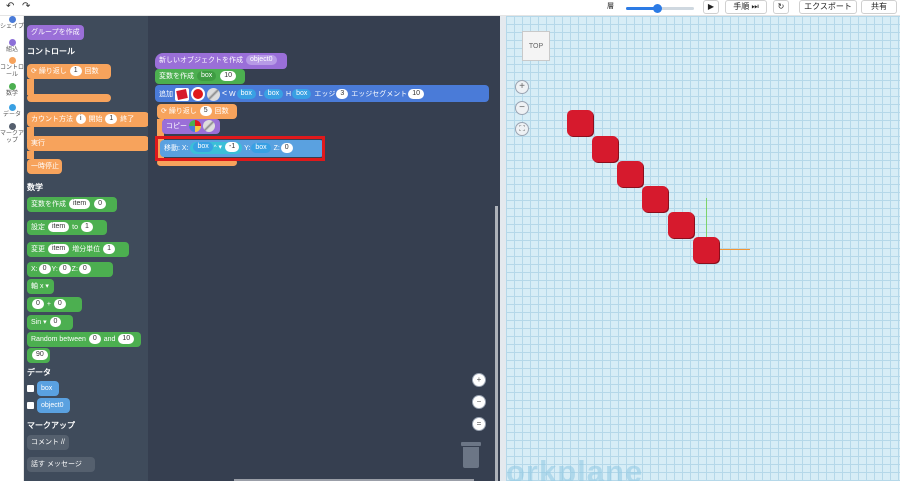 The image size is (900, 481). What do you see at coordinates (197, 94) in the screenshot?
I see `color-swatch-icon` at bounding box center [197, 94].